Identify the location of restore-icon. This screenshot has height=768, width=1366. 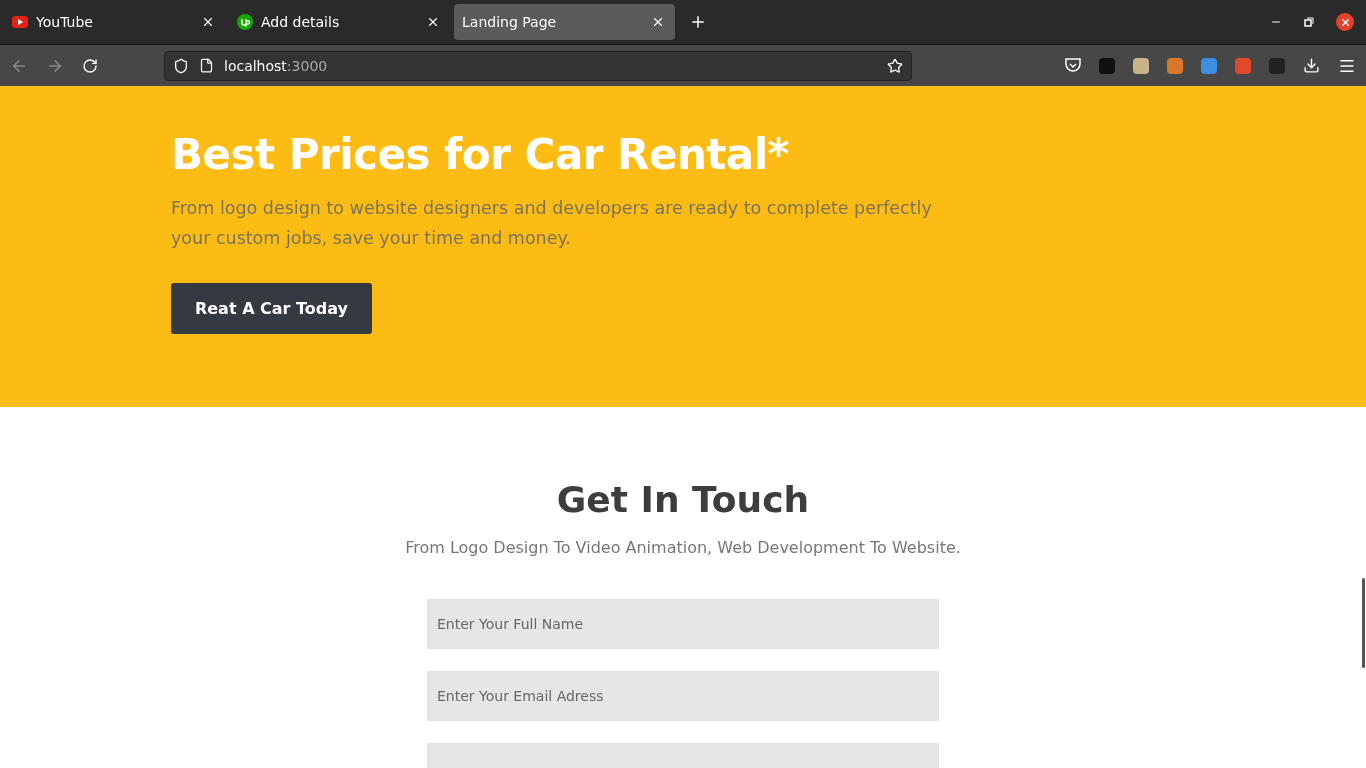
(1309, 22).